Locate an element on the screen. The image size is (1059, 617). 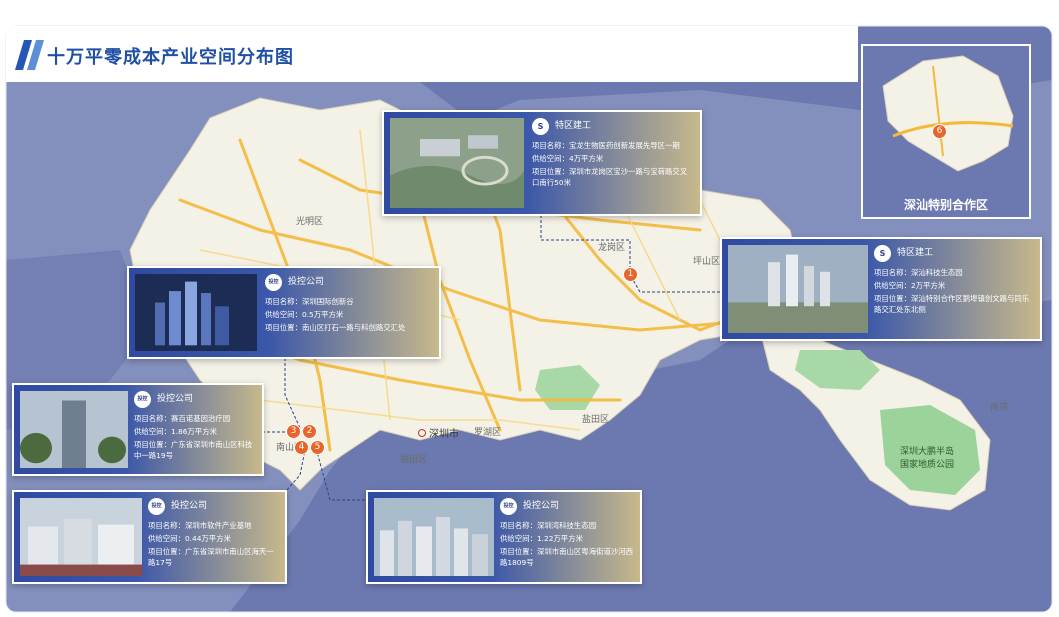
project-space: 供给空间：0.5万平方米 is located at coordinates (304, 314).